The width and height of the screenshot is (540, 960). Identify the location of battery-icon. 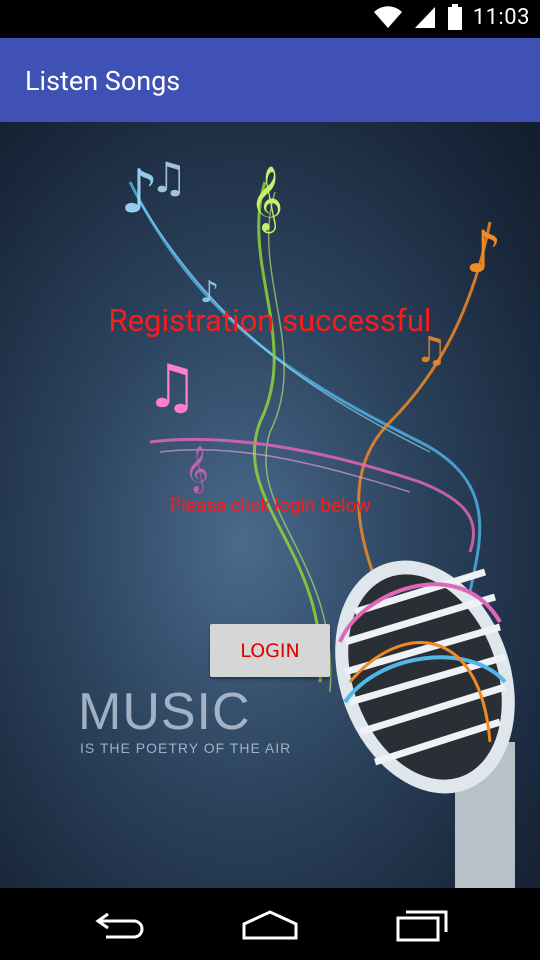
(454, 17).